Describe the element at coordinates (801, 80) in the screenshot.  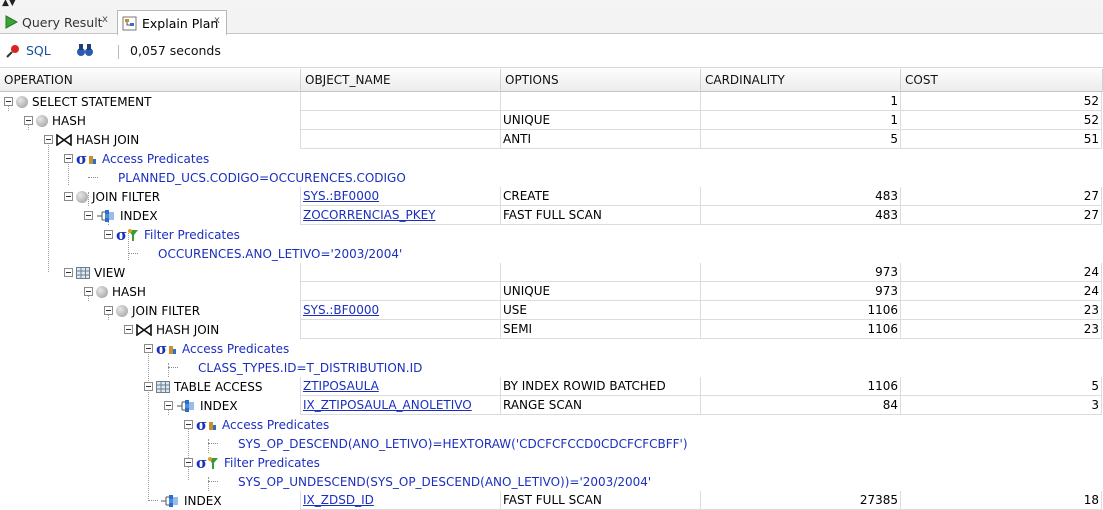
I see `column-header-cardinality: CARDINALITY` at that location.